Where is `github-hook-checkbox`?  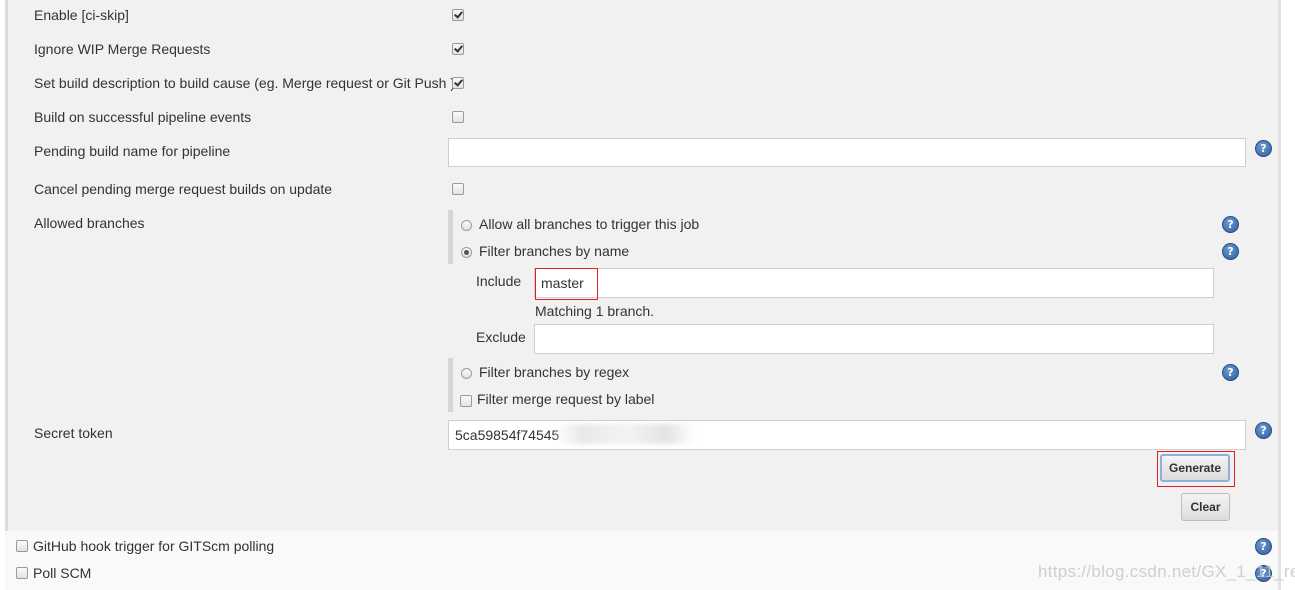 github-hook-checkbox is located at coordinates (22, 546).